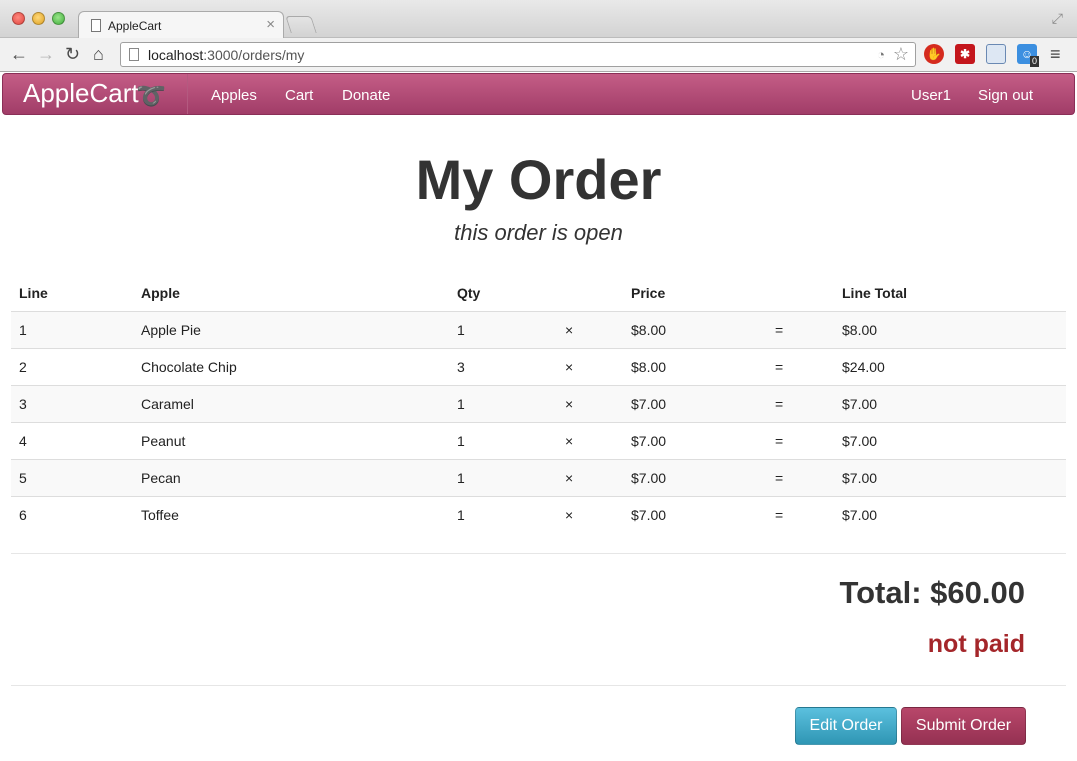 The height and width of the screenshot is (761, 1077). Describe the element at coordinates (72, 440) in the screenshot. I see `line-number-cell: 4` at that location.